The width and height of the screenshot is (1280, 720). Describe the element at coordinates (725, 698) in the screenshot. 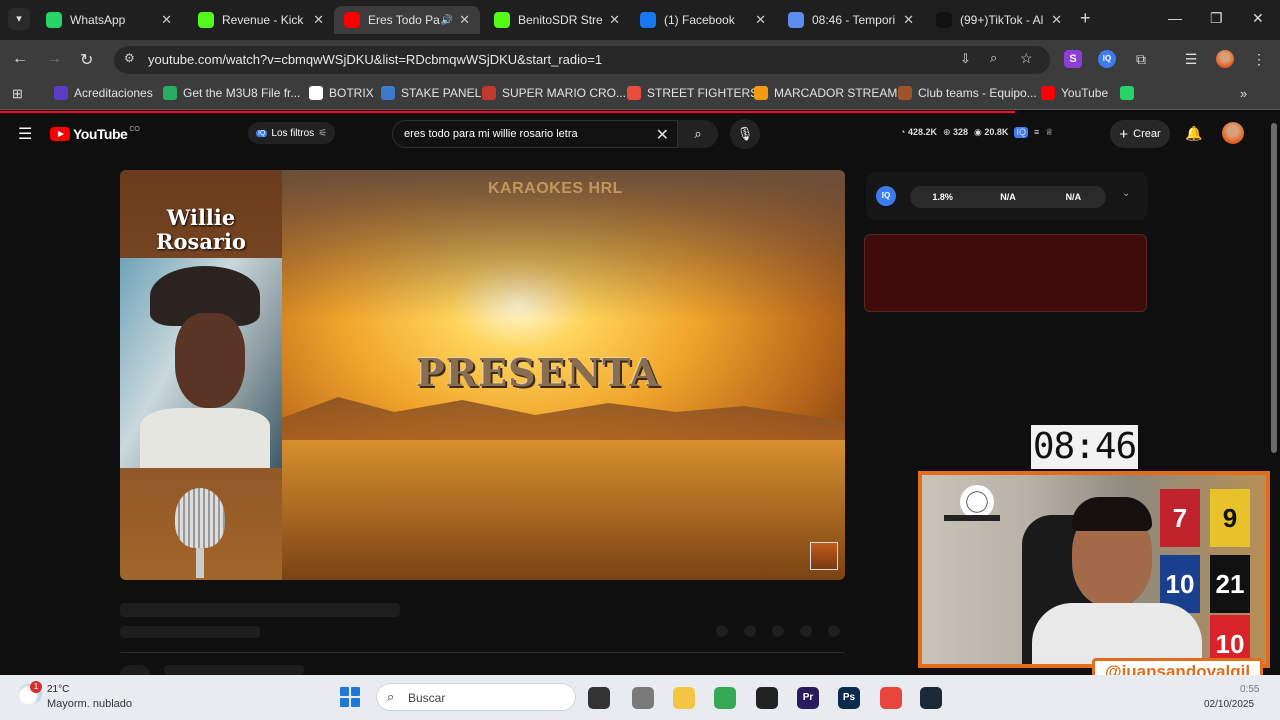

I see `taskbar-app-chrome` at that location.